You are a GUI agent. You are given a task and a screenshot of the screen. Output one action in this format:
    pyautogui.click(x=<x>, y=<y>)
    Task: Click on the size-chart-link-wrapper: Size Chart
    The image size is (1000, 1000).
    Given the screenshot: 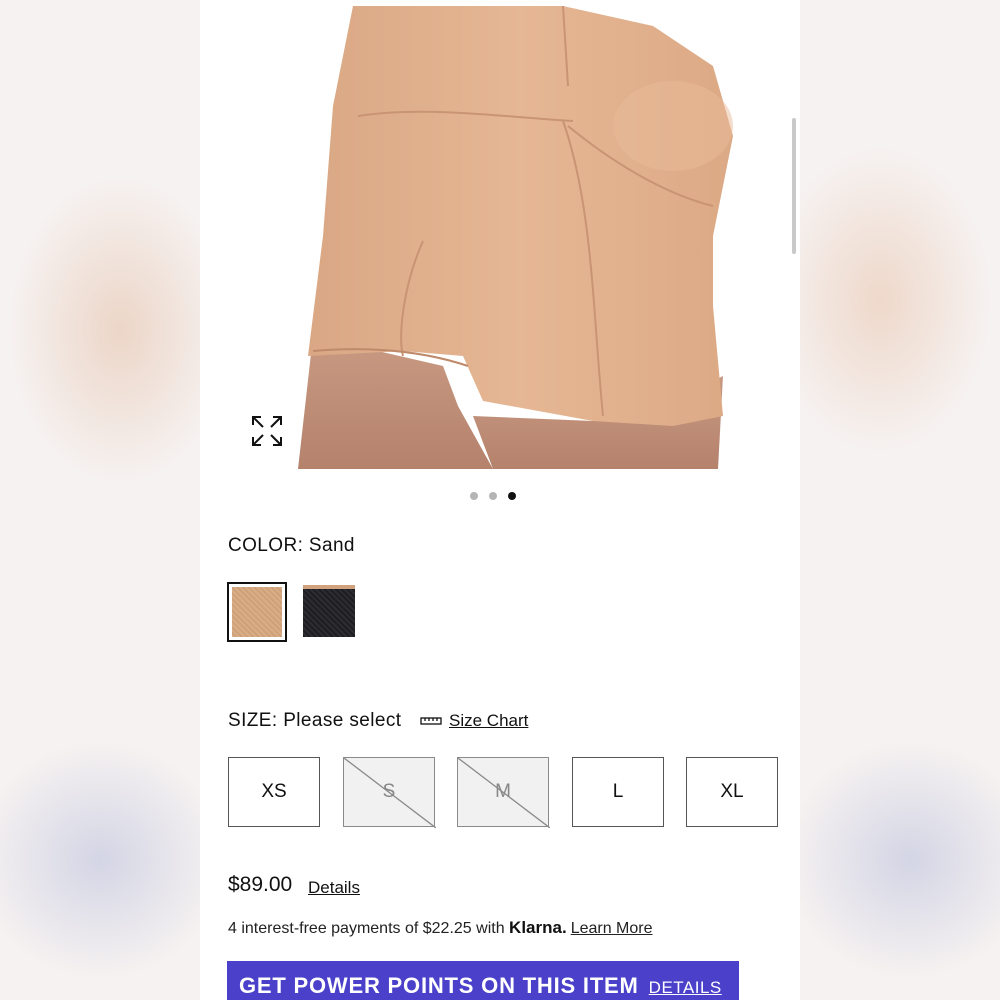 What is the action you would take?
    pyautogui.click(x=474, y=721)
    